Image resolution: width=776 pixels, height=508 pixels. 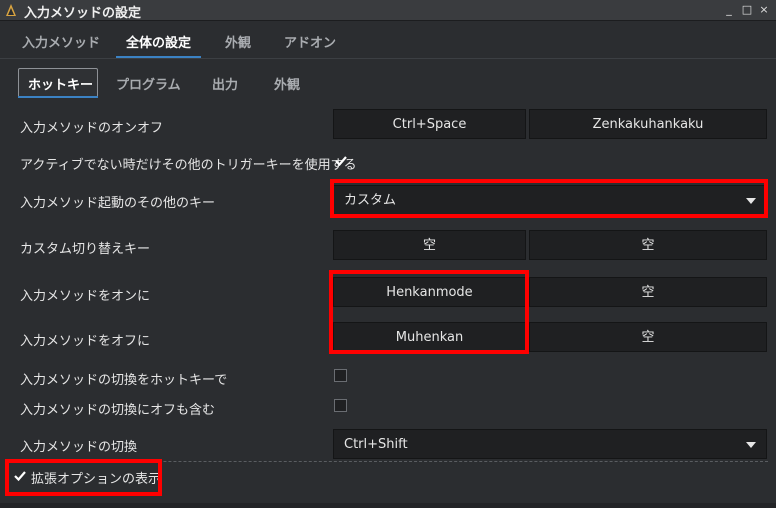 I want to click on chevron-down-icon, so click(x=751, y=445).